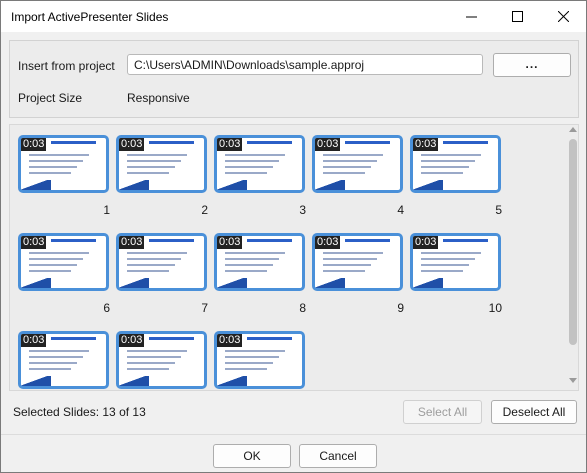  I want to click on scrollbar-thumb, so click(573, 242).